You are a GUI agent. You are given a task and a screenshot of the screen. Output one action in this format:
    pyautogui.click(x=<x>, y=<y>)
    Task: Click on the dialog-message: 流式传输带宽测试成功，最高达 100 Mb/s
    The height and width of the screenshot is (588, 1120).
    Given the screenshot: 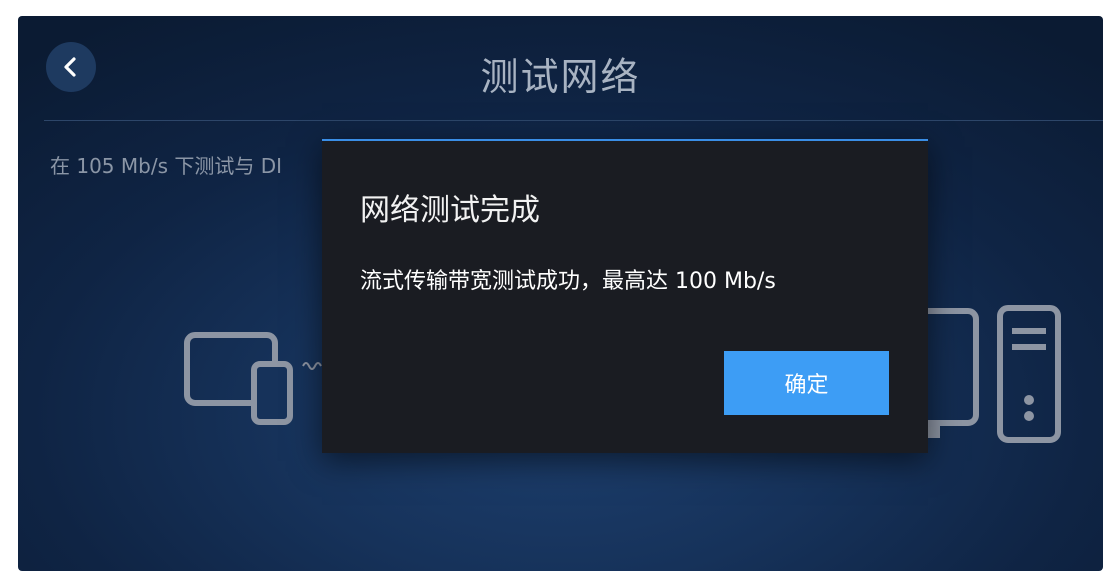 What is the action you would take?
    pyautogui.click(x=568, y=281)
    